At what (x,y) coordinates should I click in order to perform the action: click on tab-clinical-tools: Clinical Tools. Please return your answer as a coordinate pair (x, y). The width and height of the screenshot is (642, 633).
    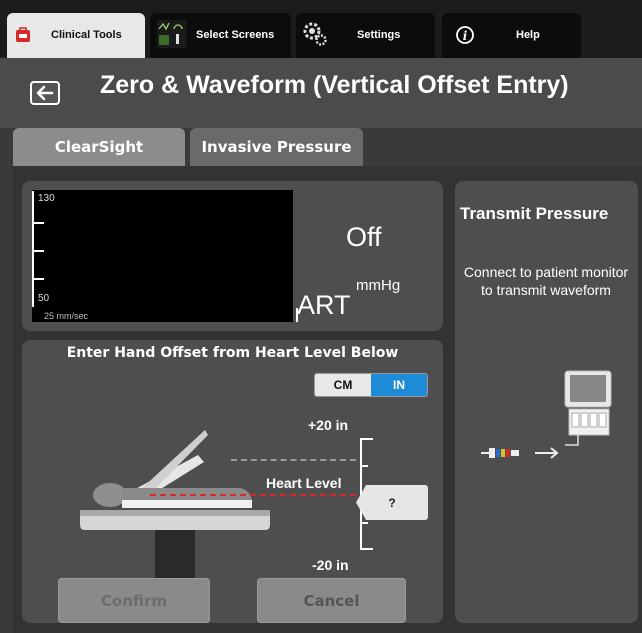
    Looking at the image, I should click on (76, 35).